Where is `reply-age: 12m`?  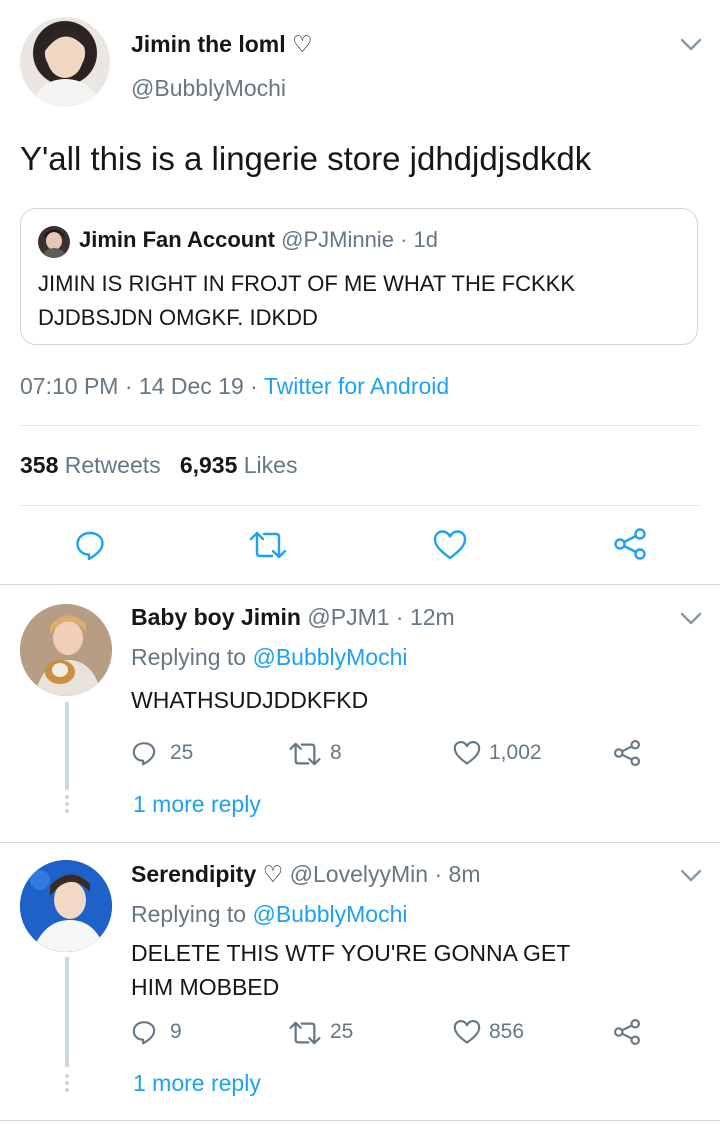 reply-age: 12m is located at coordinates (432, 617).